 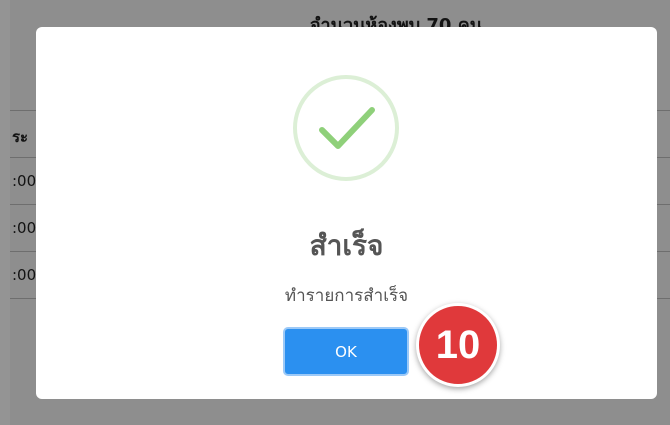 What do you see at coordinates (346, 351) in the screenshot?
I see `ok-button: OK` at bounding box center [346, 351].